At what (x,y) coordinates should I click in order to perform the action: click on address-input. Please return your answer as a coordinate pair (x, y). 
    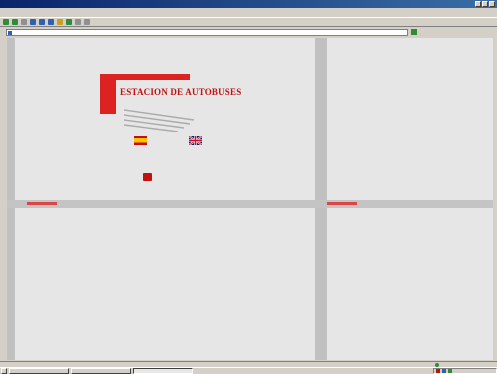
    Looking at the image, I should click on (207, 32).